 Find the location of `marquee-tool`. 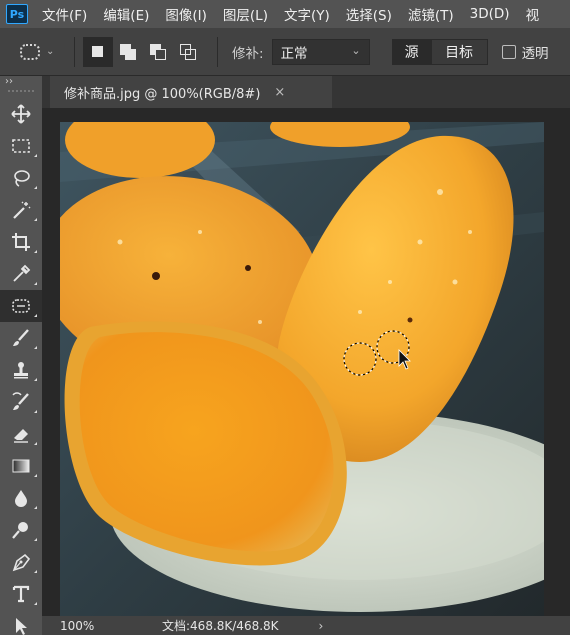

marquee-tool is located at coordinates (21, 146).